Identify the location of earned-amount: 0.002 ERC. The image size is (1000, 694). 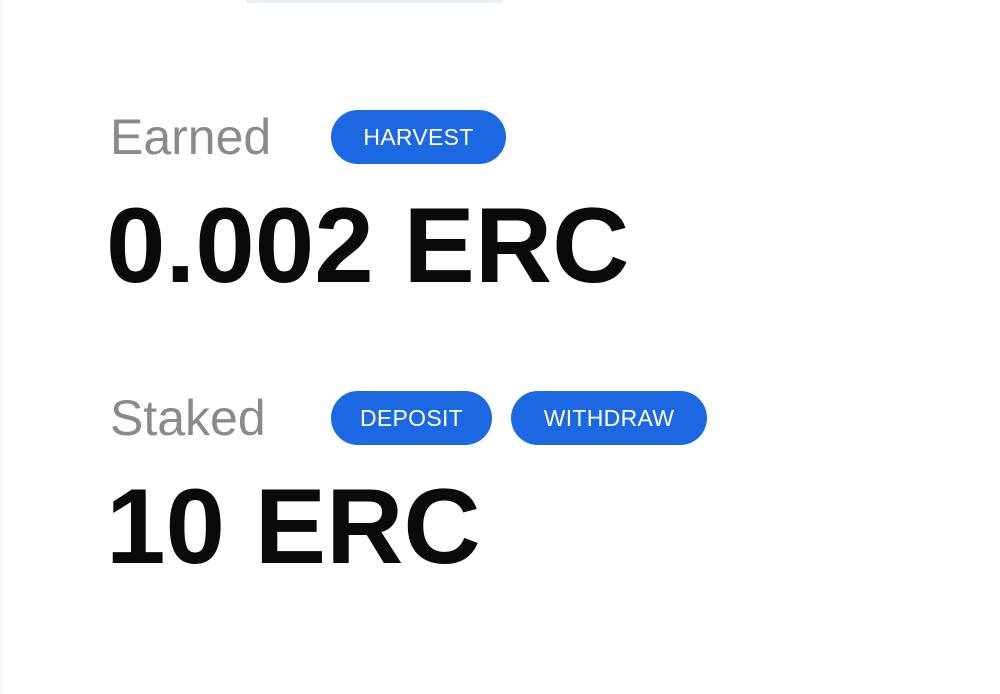
(368, 245).